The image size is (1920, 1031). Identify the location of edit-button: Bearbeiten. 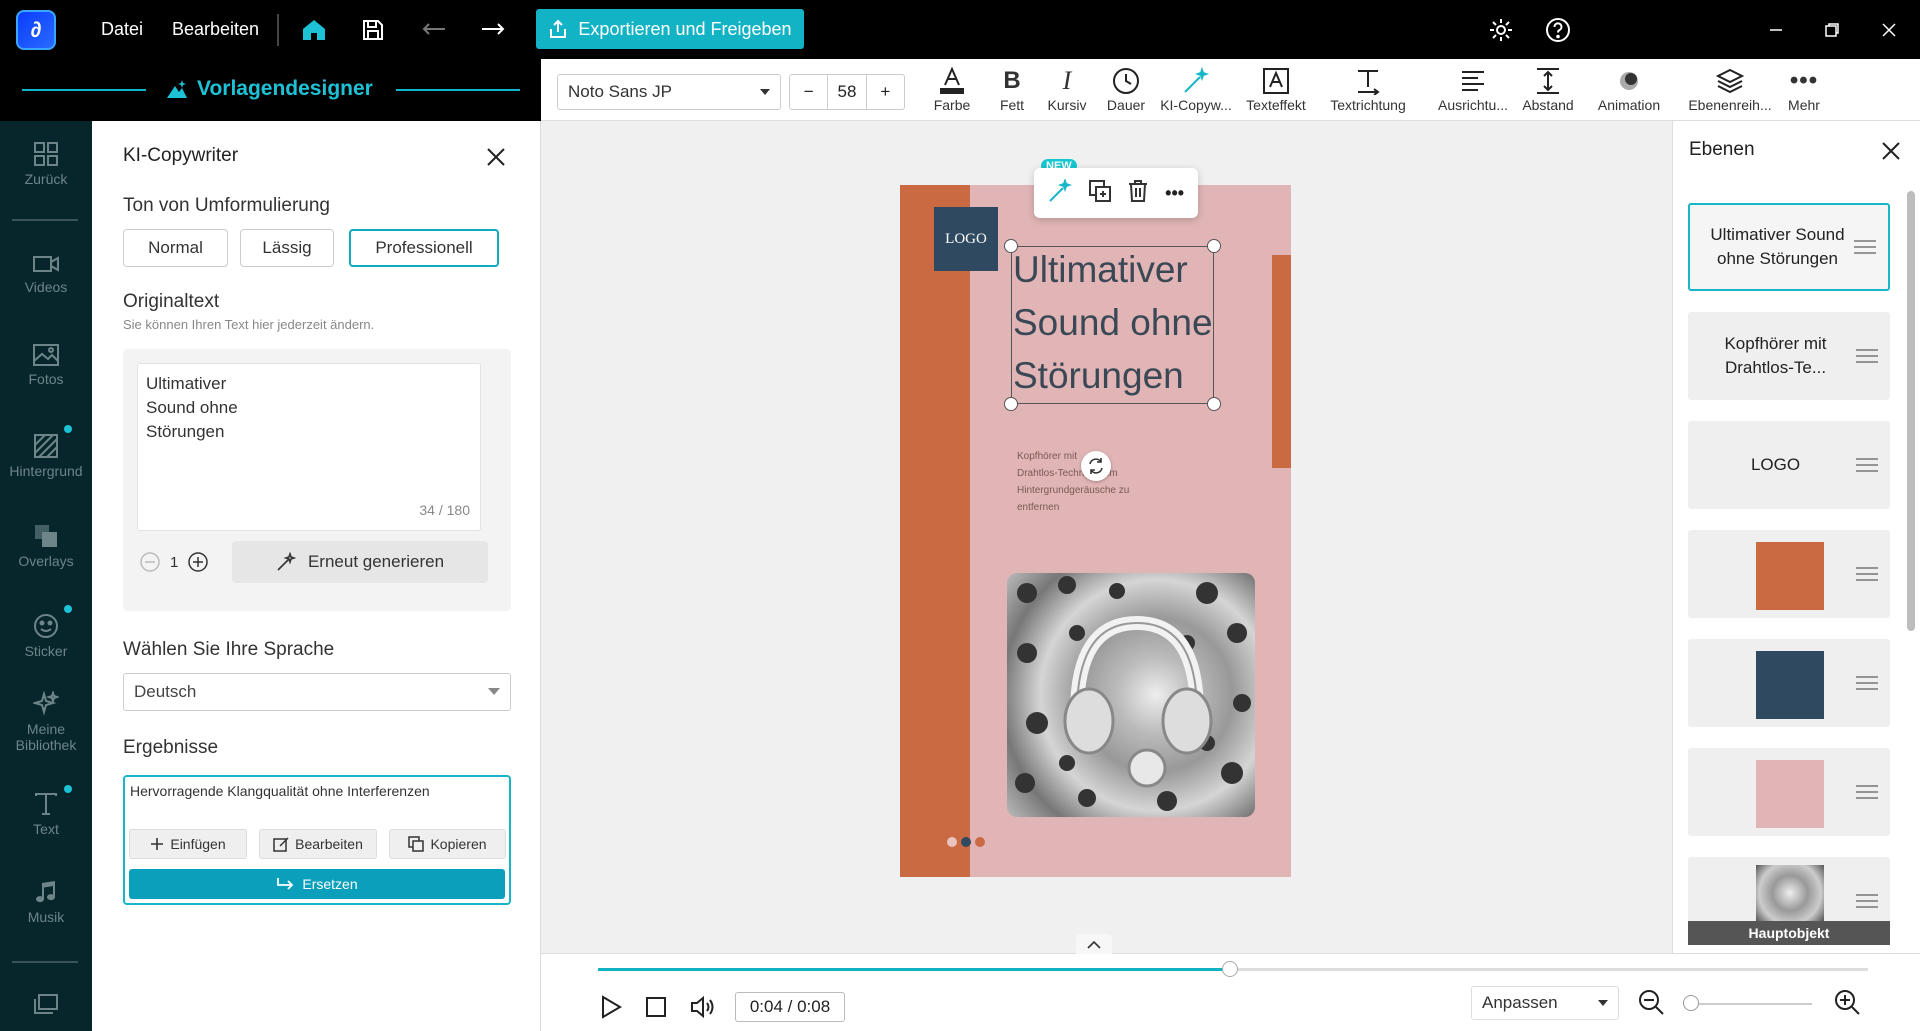
(318, 844).